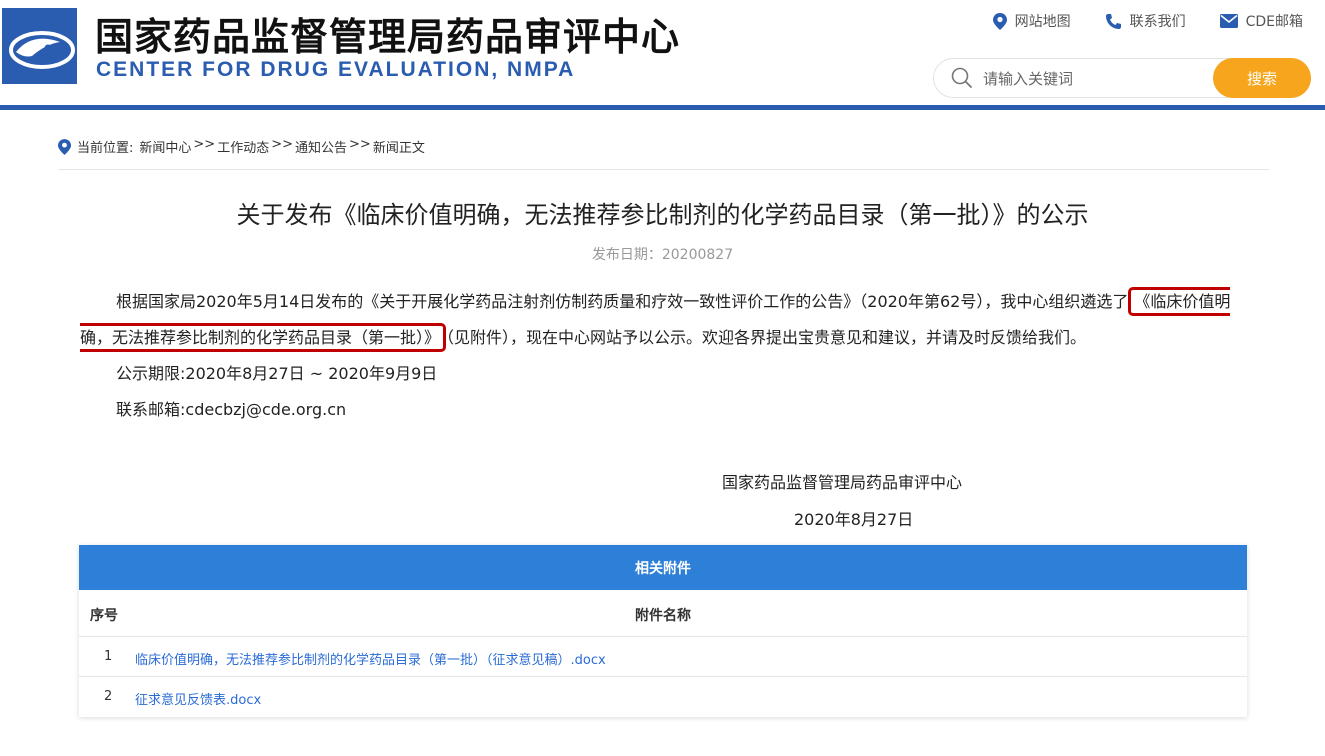 The height and width of the screenshot is (756, 1325). I want to click on search-box: 搜索, so click(1122, 78).